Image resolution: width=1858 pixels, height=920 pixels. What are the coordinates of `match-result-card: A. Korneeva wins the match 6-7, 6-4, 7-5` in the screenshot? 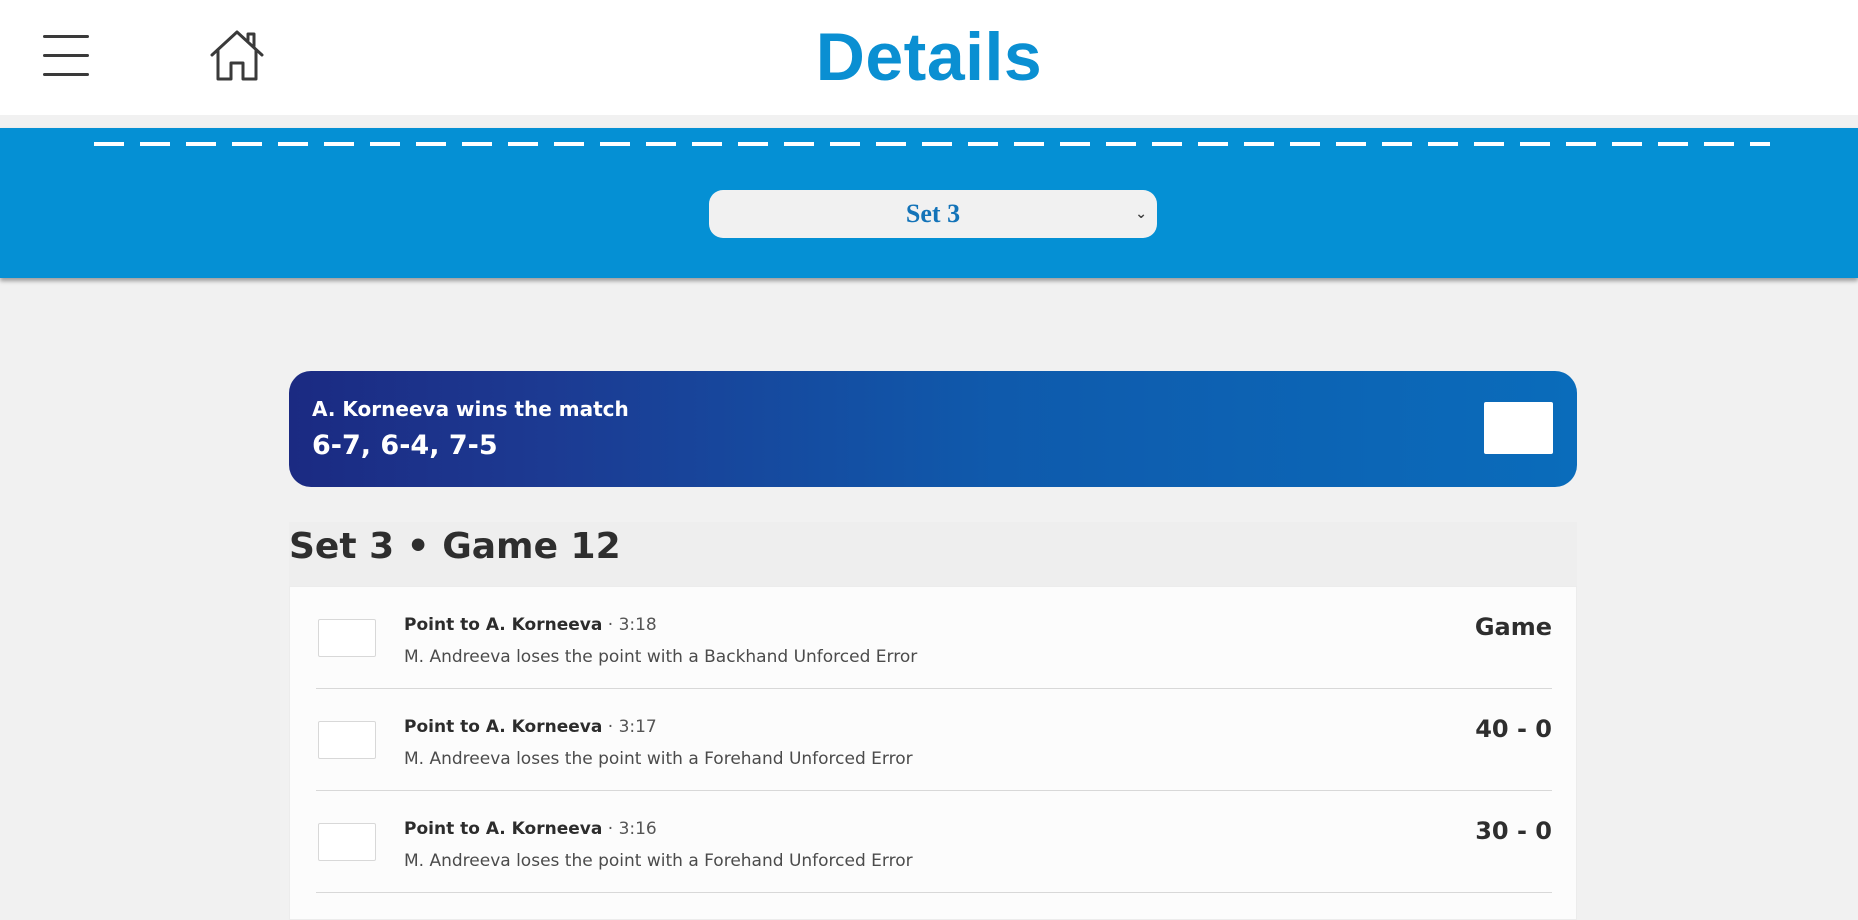 It's located at (933, 429).